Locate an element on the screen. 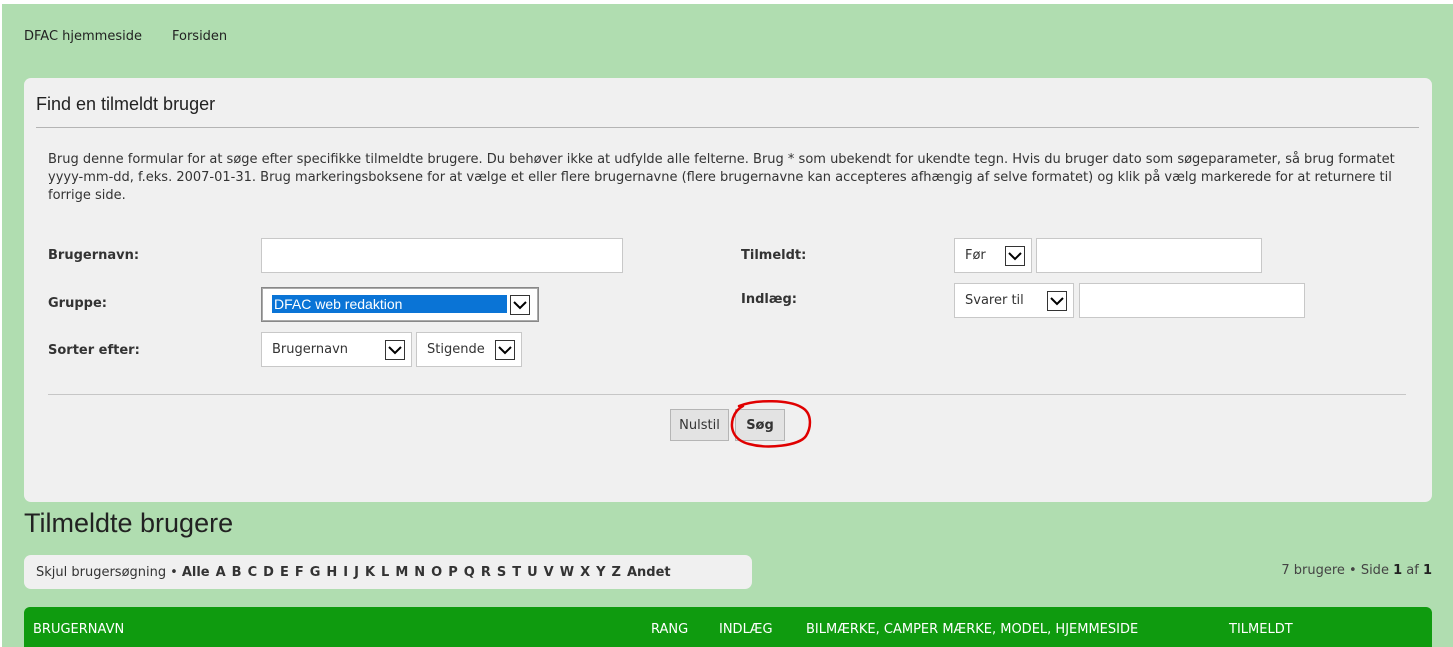  letter-link: W is located at coordinates (567, 572).